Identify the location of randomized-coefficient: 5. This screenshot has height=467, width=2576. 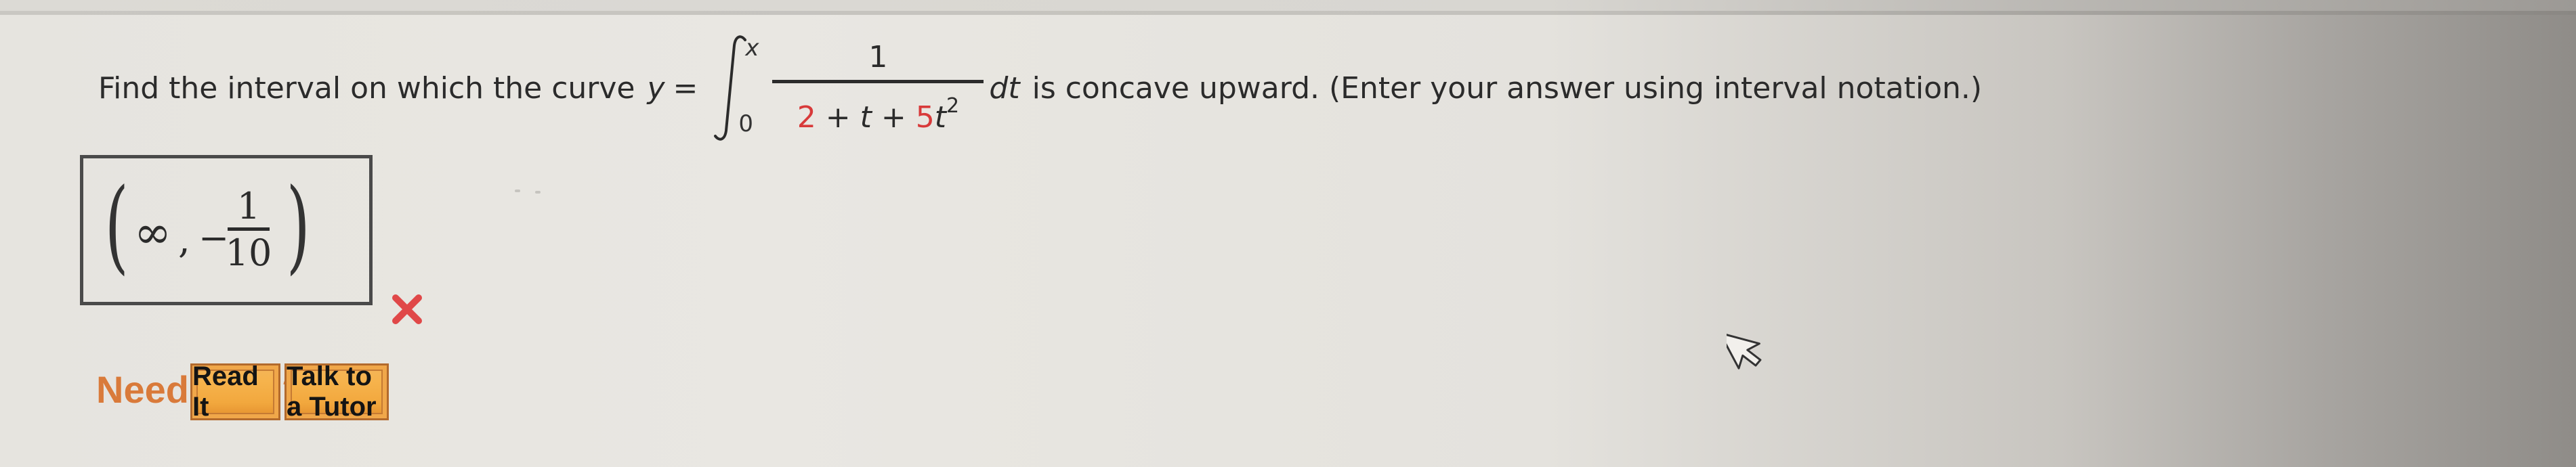
(925, 118).